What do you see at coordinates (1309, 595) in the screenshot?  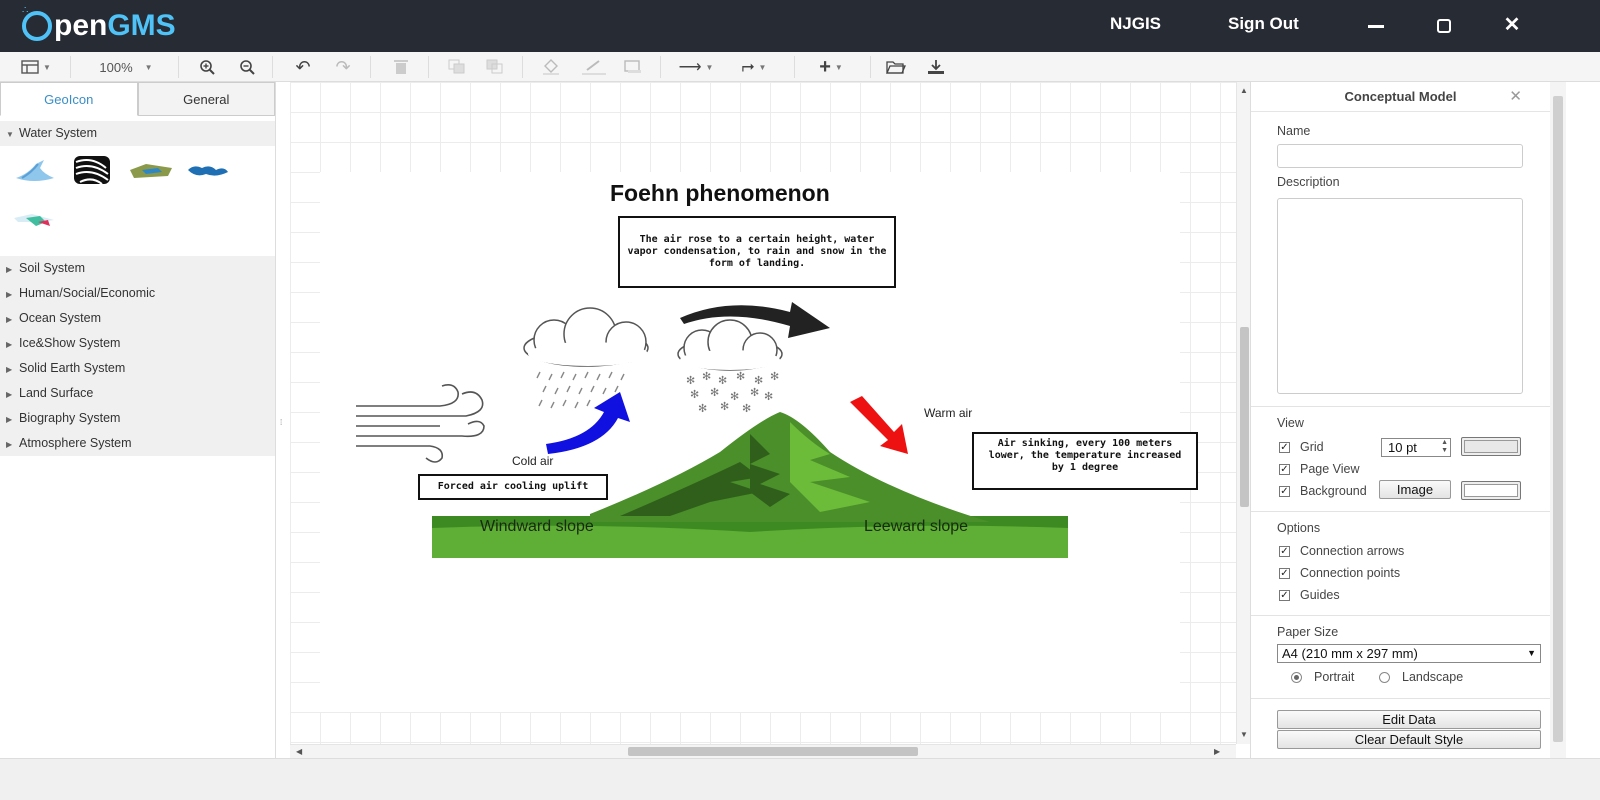 I see `guides-checkbox: ✓ Guides` at bounding box center [1309, 595].